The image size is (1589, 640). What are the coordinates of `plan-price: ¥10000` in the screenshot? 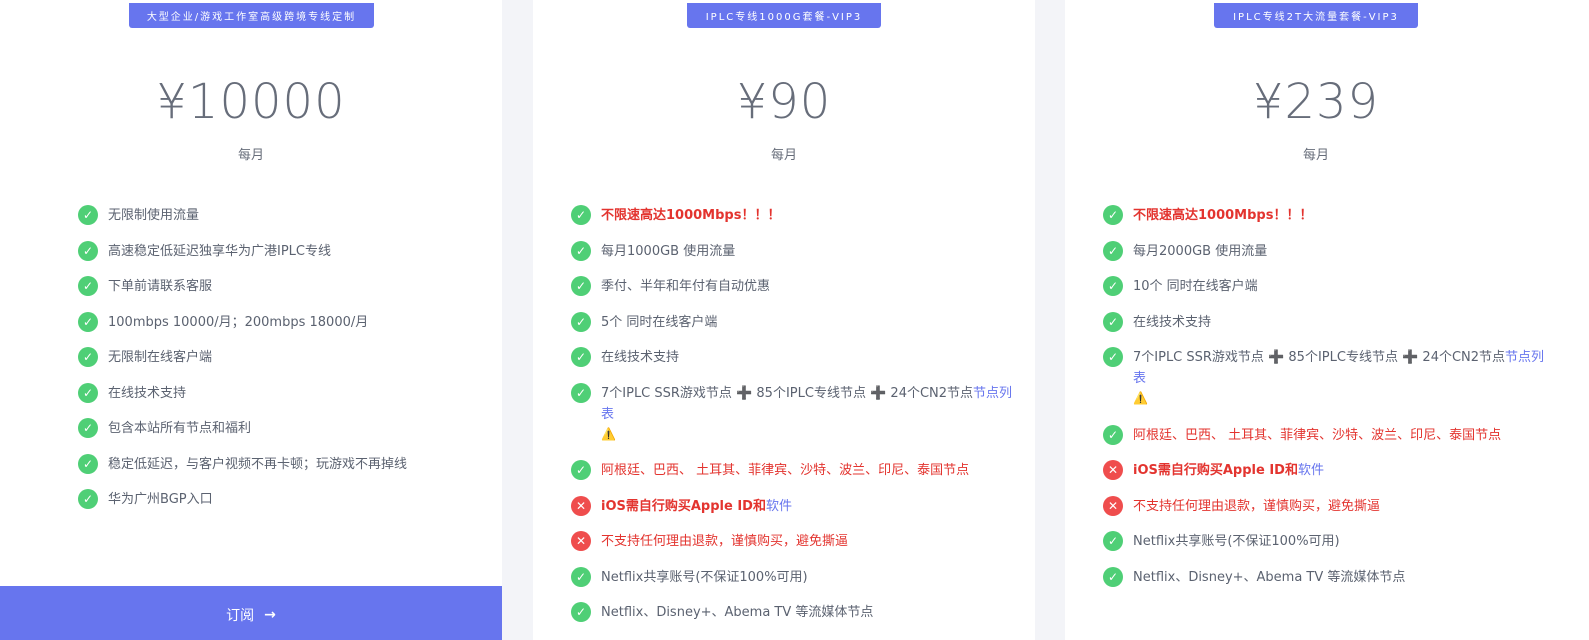 It's located at (251, 102).